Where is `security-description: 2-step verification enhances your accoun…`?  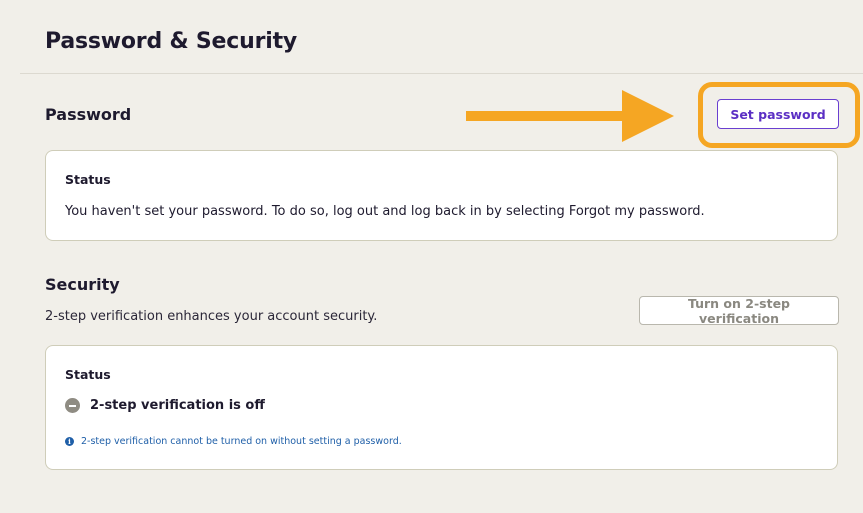 security-description: 2-step verification enhances your accoun… is located at coordinates (211, 316).